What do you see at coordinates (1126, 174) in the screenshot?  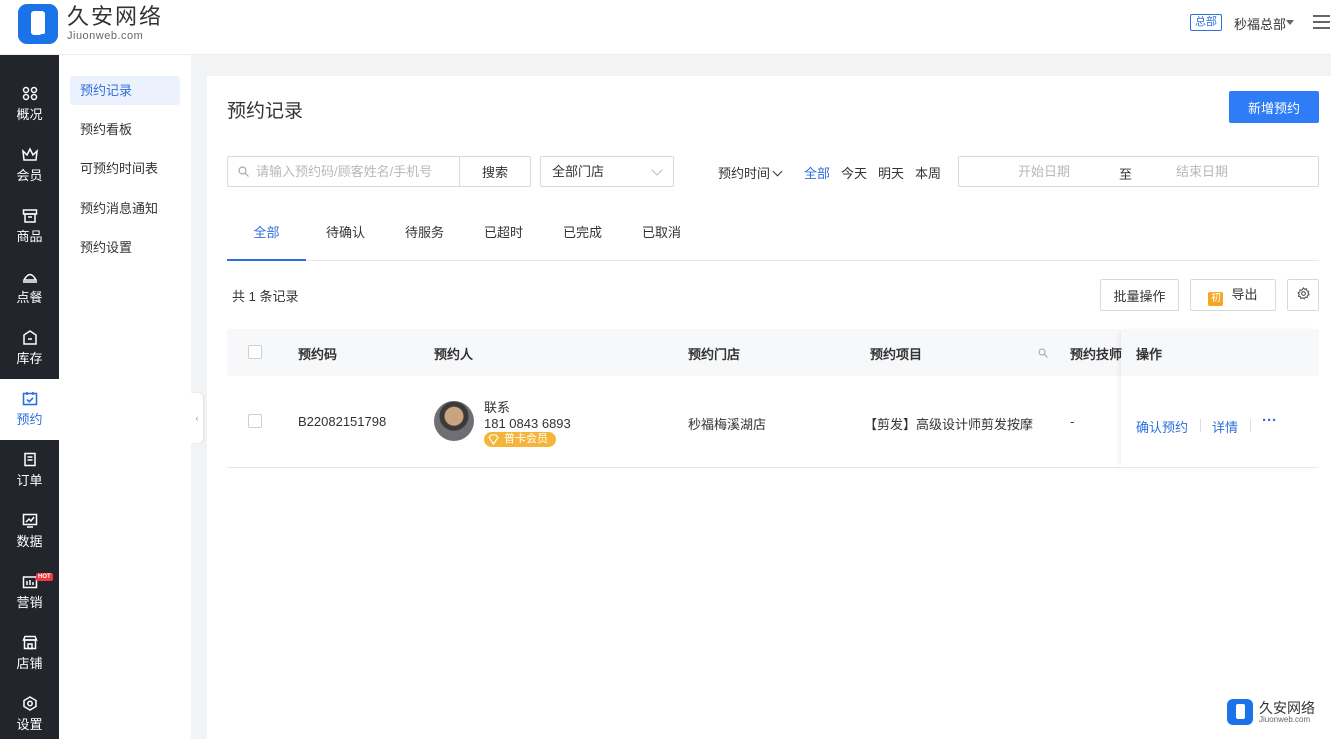 I see `date-range-separator: 至` at bounding box center [1126, 174].